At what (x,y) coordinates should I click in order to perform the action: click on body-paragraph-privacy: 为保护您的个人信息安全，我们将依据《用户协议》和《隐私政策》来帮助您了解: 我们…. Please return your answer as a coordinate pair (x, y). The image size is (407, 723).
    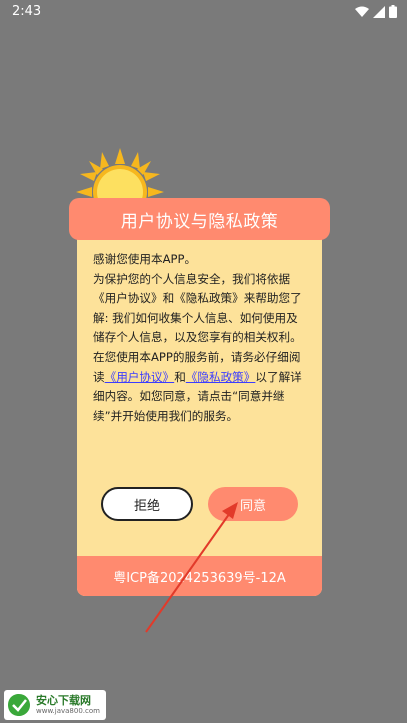
    Looking at the image, I should click on (197, 308).